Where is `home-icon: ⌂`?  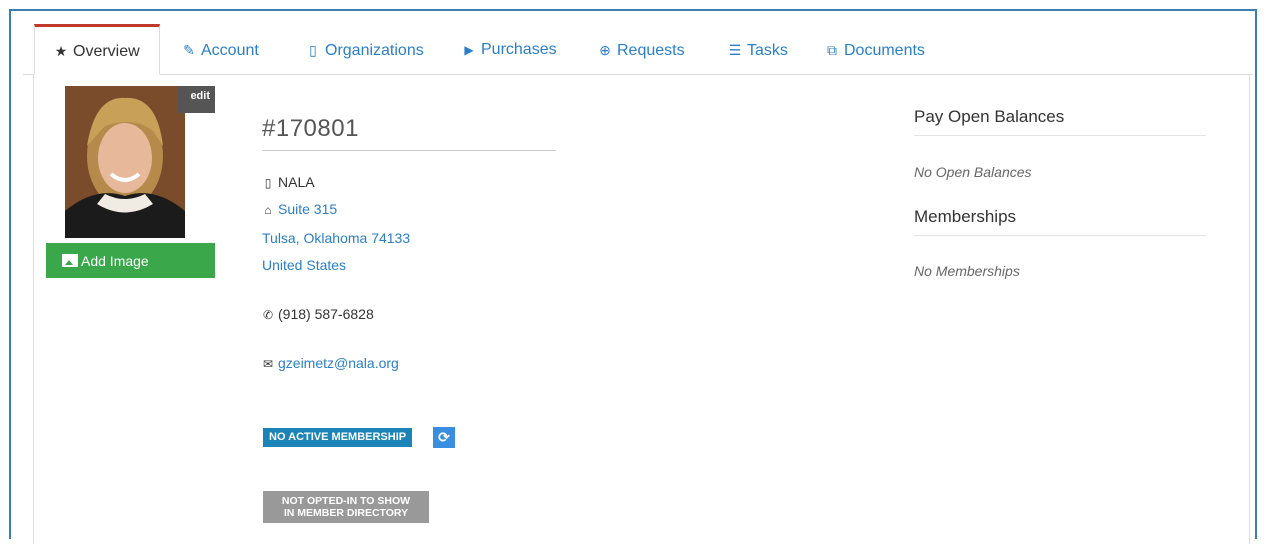 home-icon: ⌂ is located at coordinates (268, 210).